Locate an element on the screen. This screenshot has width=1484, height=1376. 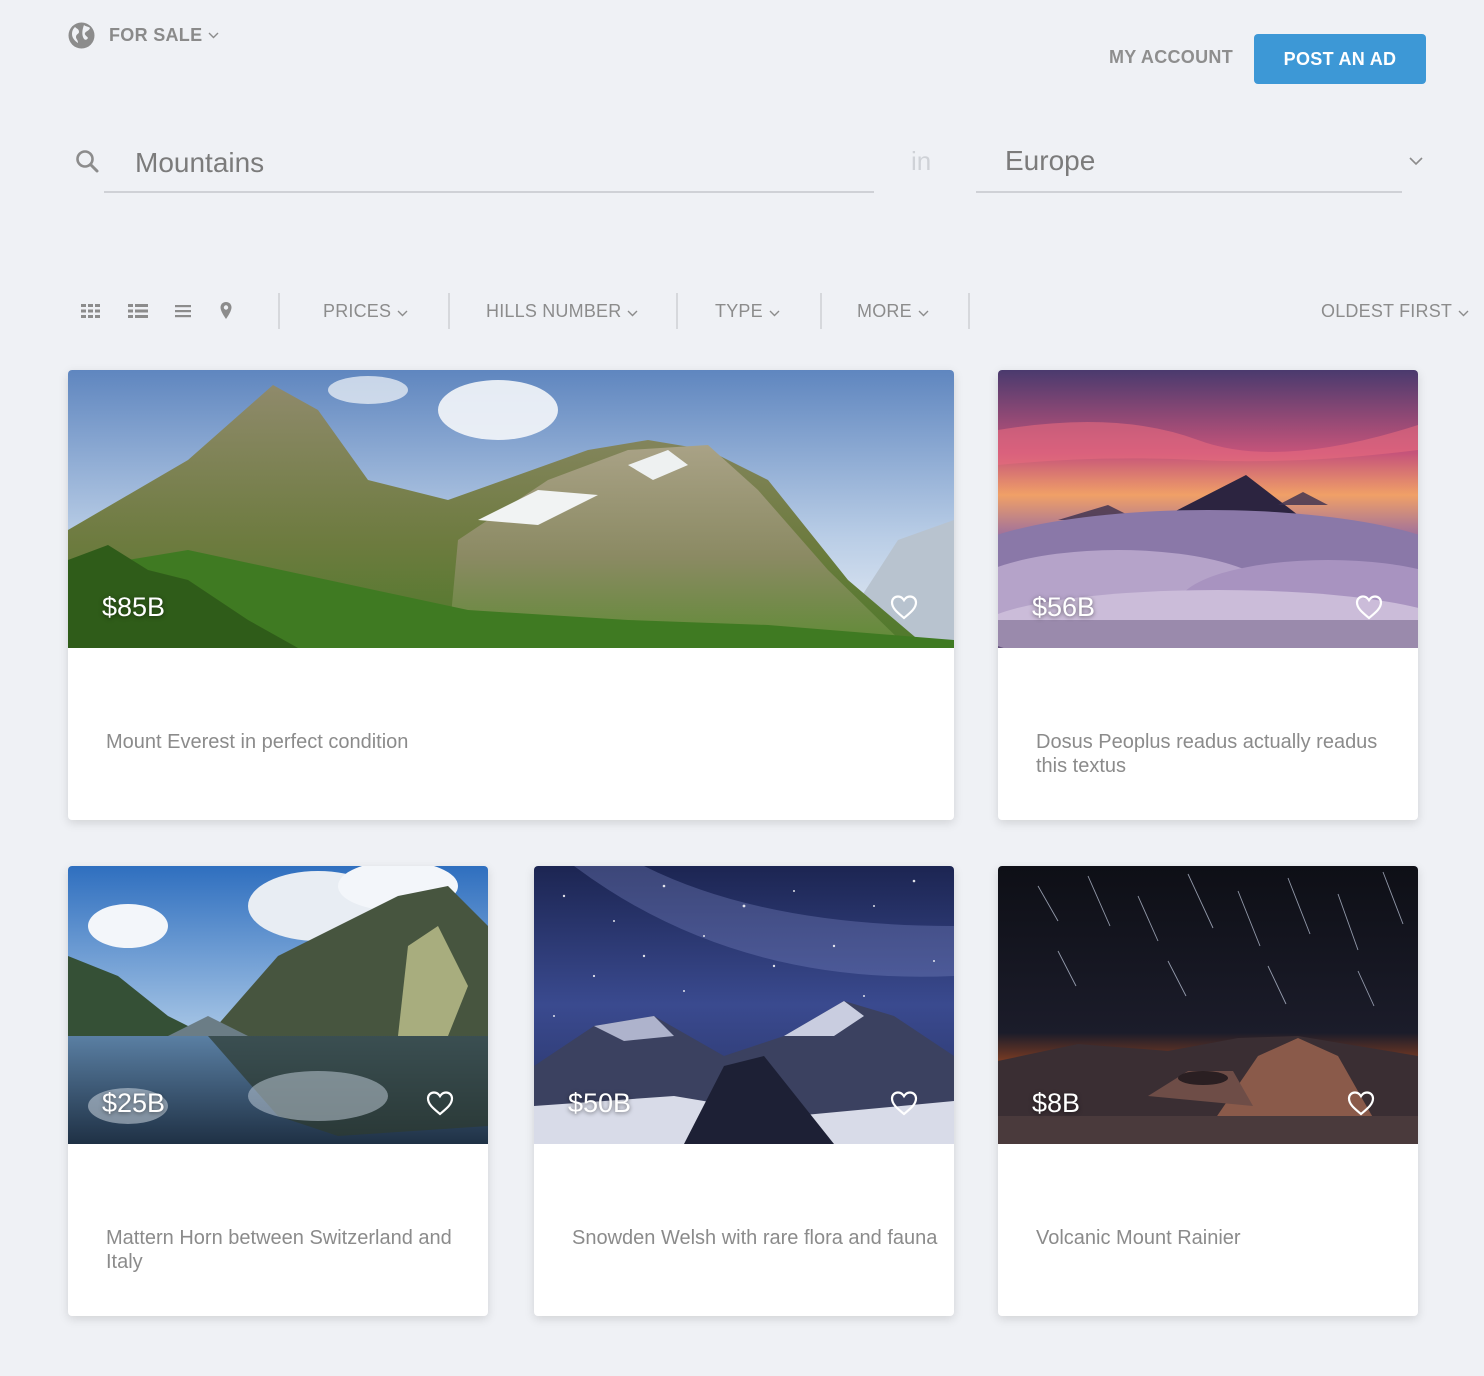
listing-price: $85B is located at coordinates (134, 607).